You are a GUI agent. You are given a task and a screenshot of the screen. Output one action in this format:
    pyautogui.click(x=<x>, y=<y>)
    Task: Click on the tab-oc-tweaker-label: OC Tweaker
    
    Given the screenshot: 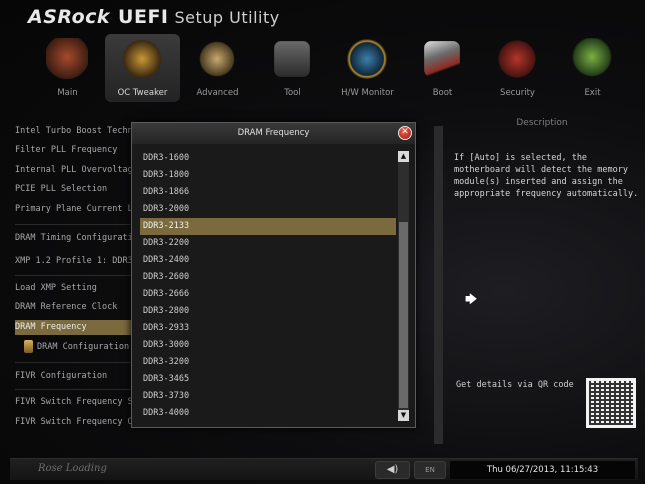 What is the action you would take?
    pyautogui.click(x=142, y=93)
    